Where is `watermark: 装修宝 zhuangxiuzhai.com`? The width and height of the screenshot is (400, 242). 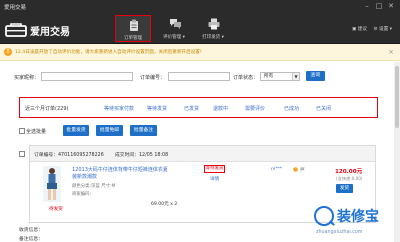
watermark: 装修宝 zhuangxiuzhai.com is located at coordinates (355, 223).